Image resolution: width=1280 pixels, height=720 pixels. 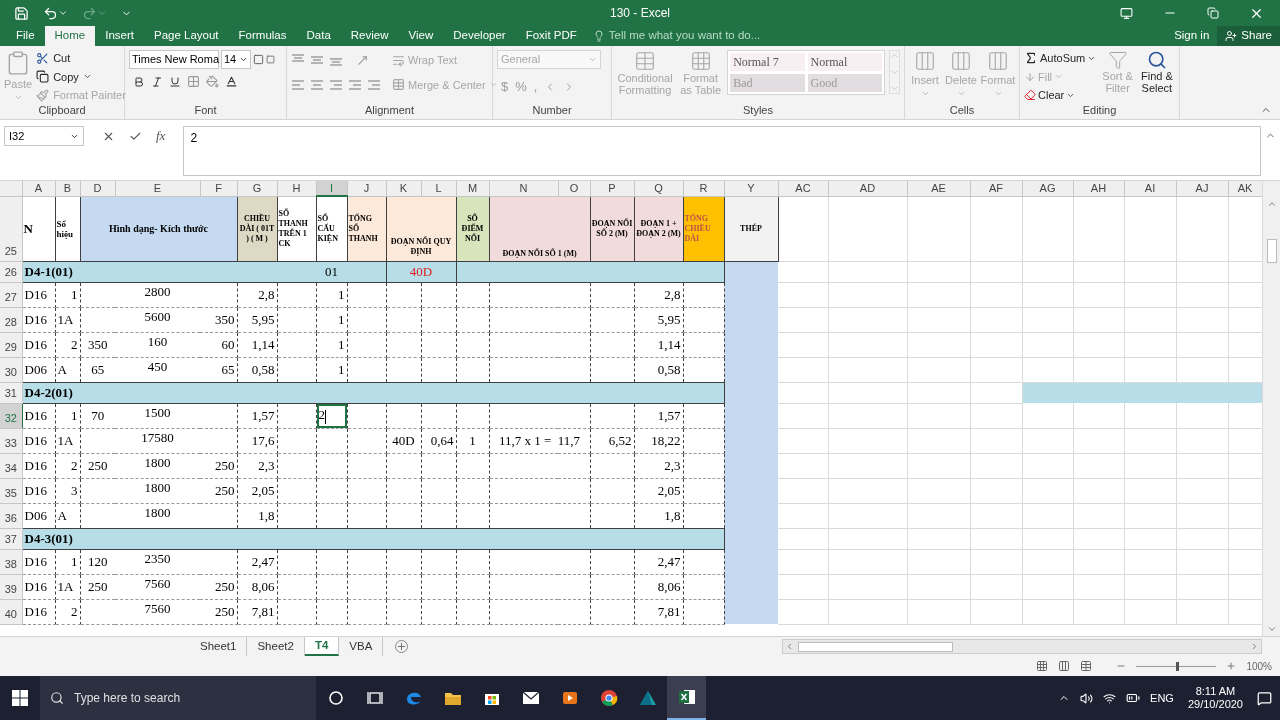 I want to click on row-header: 35, so click(x=11, y=490).